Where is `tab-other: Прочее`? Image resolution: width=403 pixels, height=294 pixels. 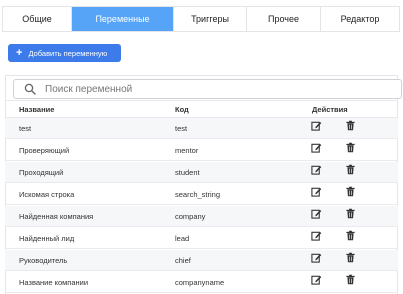 tab-other: Прочее is located at coordinates (284, 19).